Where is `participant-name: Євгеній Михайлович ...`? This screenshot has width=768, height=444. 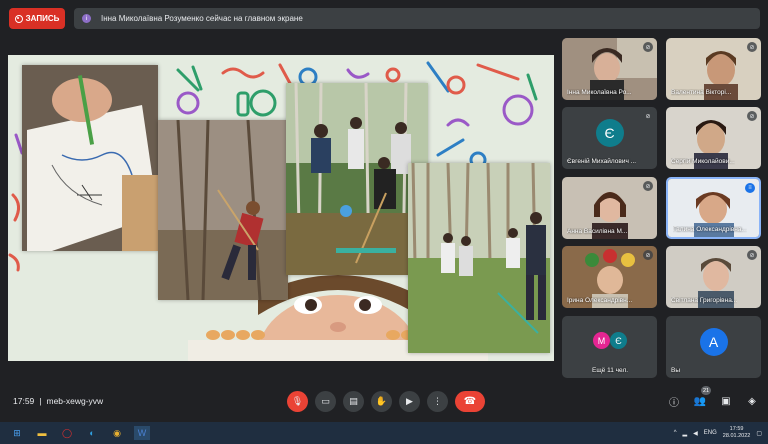
participant-name: Євгеній Михайлович ... is located at coordinates (602, 161).